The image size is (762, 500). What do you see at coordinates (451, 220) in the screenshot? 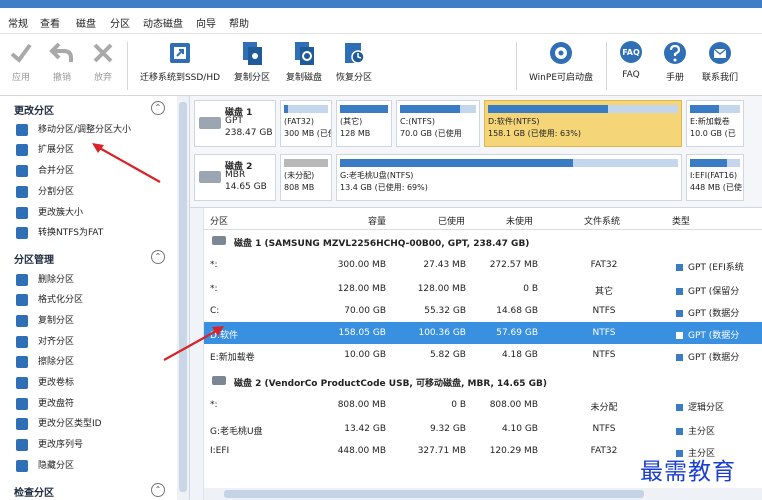
I see `column-header-used: 已使用` at bounding box center [451, 220].